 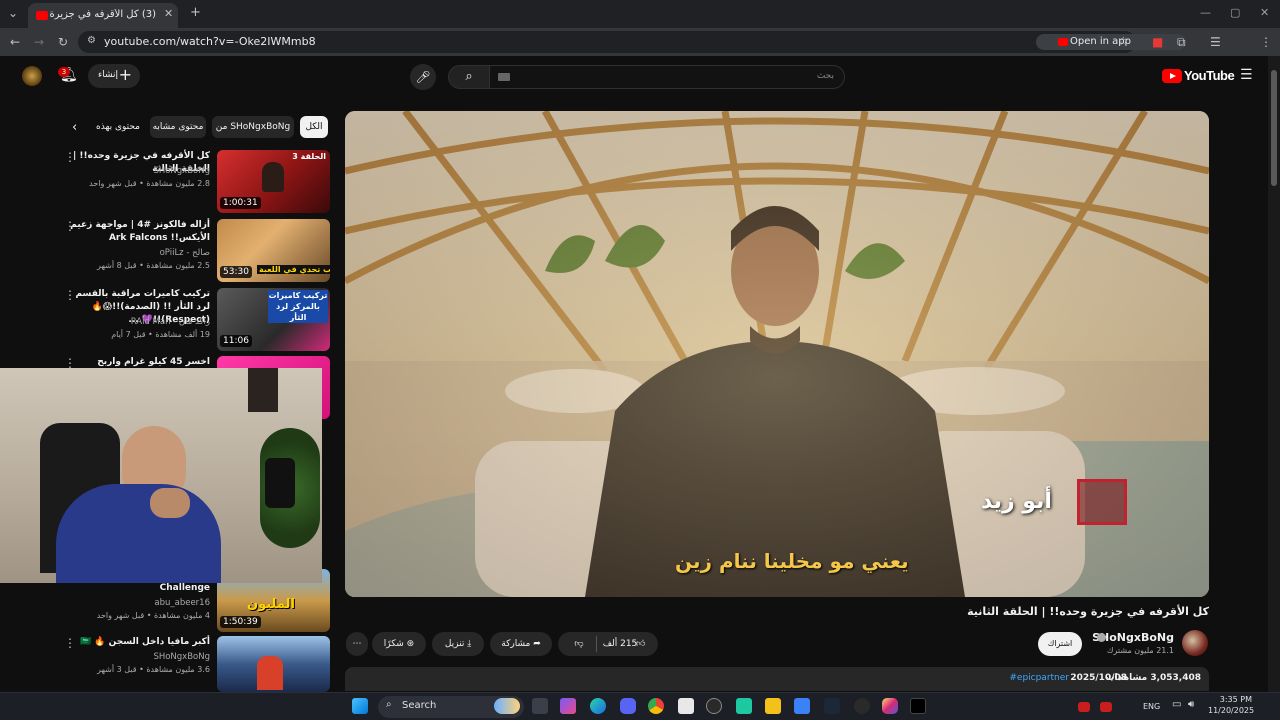 I want to click on chip-related: محتوى مشابه, so click(x=178, y=127).